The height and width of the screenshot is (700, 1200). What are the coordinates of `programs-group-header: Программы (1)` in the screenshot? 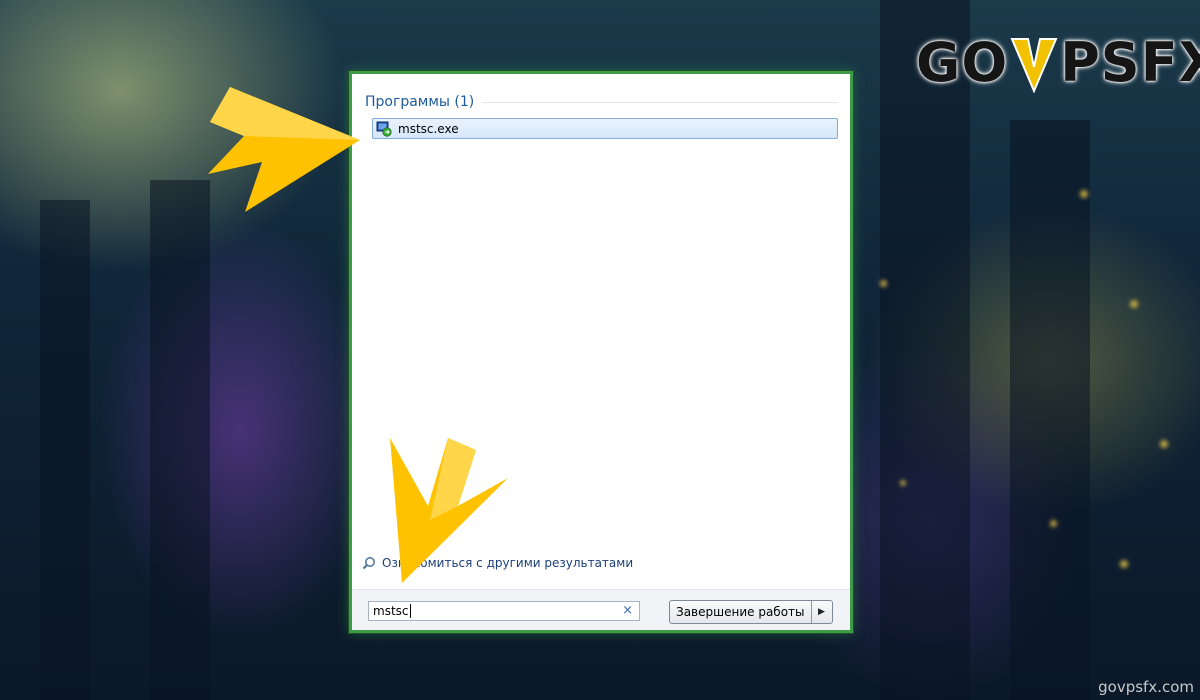 It's located at (601, 102).